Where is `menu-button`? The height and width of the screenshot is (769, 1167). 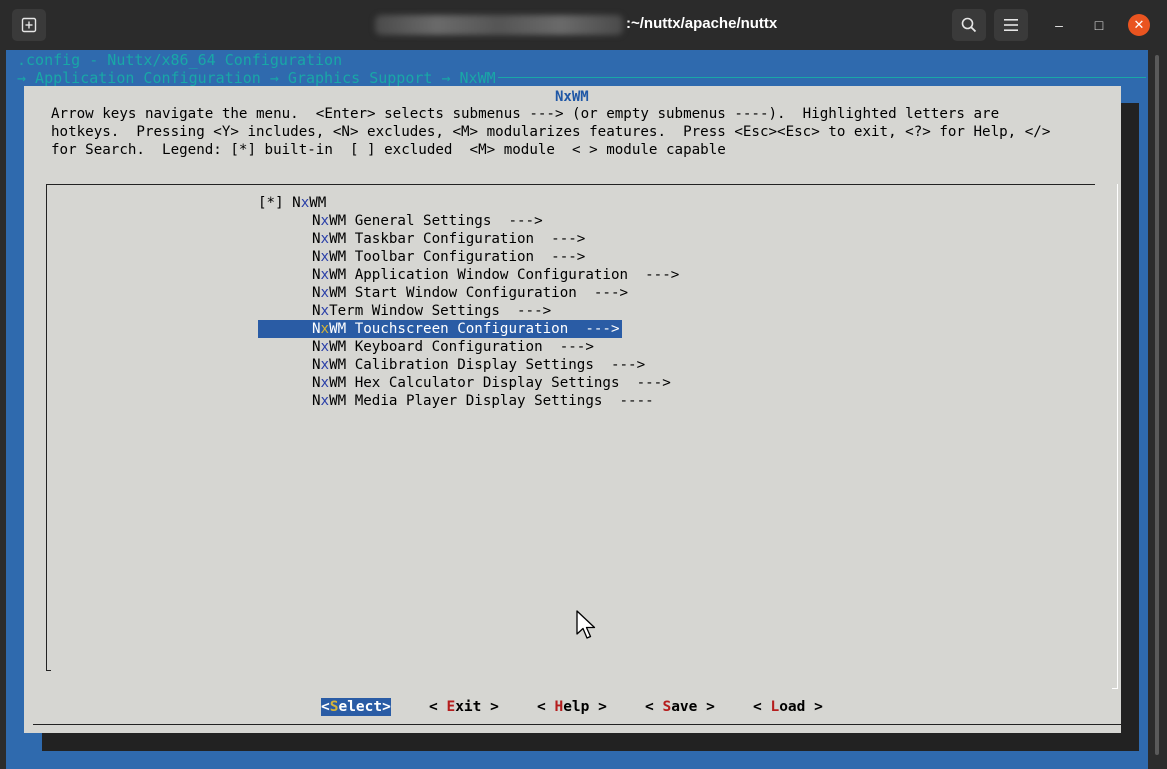 menu-button is located at coordinates (1011, 25).